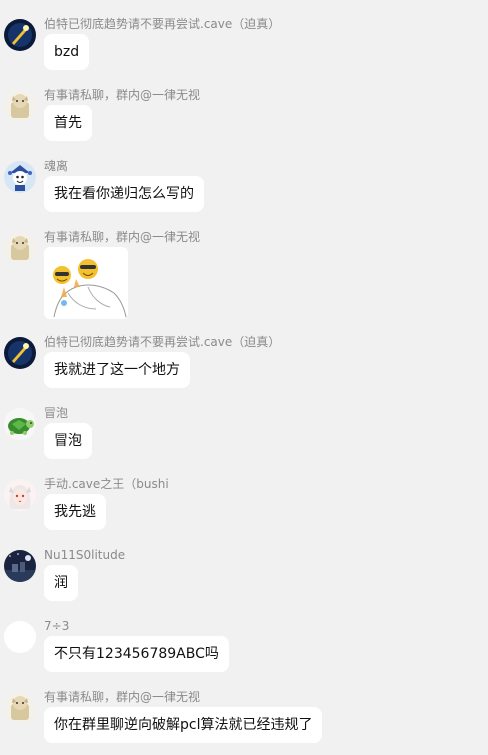 The image size is (488, 755). I want to click on message-item: 有事请私聊，群内@一律无视 你在群里聊逆向破解pcl算法就已经违规了, so click(244, 719).